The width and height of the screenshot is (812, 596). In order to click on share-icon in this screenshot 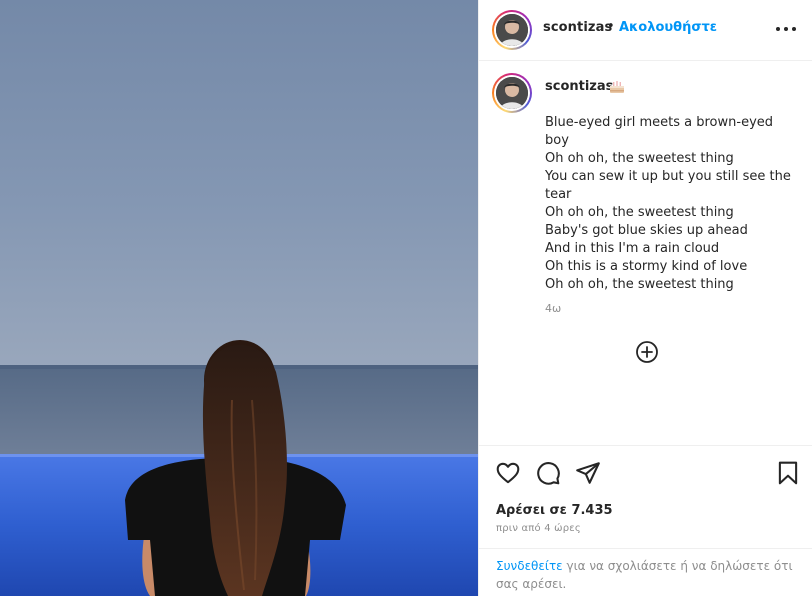, I will do `click(588, 473)`.